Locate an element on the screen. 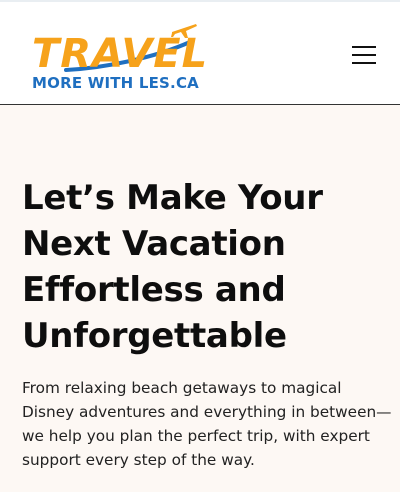 The height and width of the screenshot is (492, 400). logo-tagline: MORE WITH LES.CA is located at coordinates (115, 83).